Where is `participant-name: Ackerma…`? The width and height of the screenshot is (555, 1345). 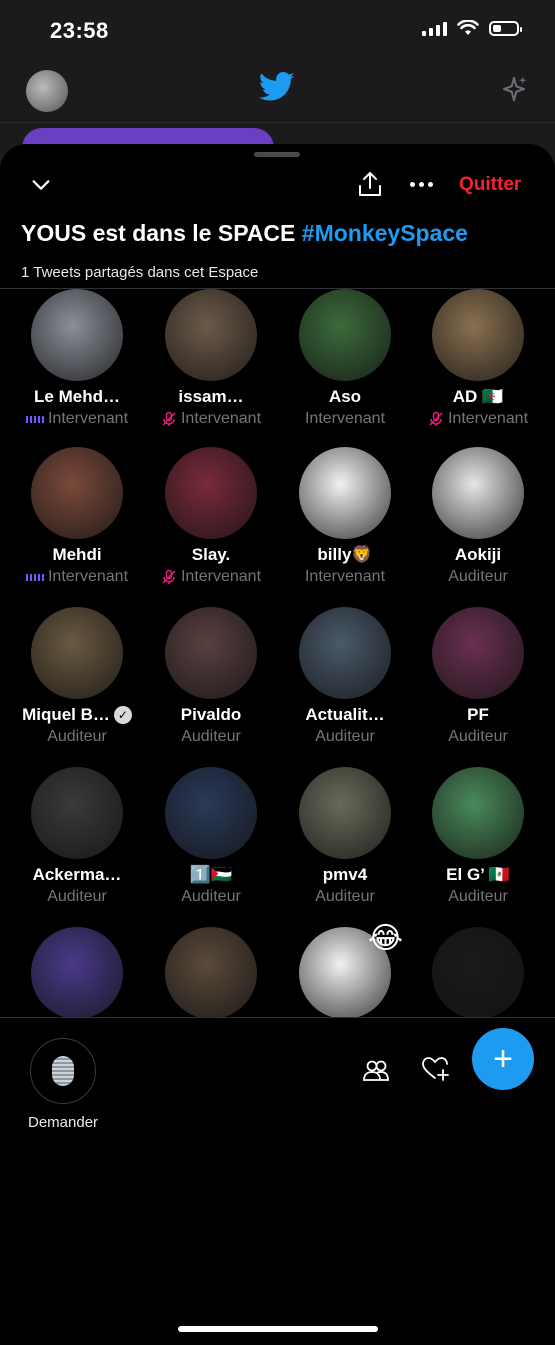 participant-name: Ackerma… is located at coordinates (77, 875).